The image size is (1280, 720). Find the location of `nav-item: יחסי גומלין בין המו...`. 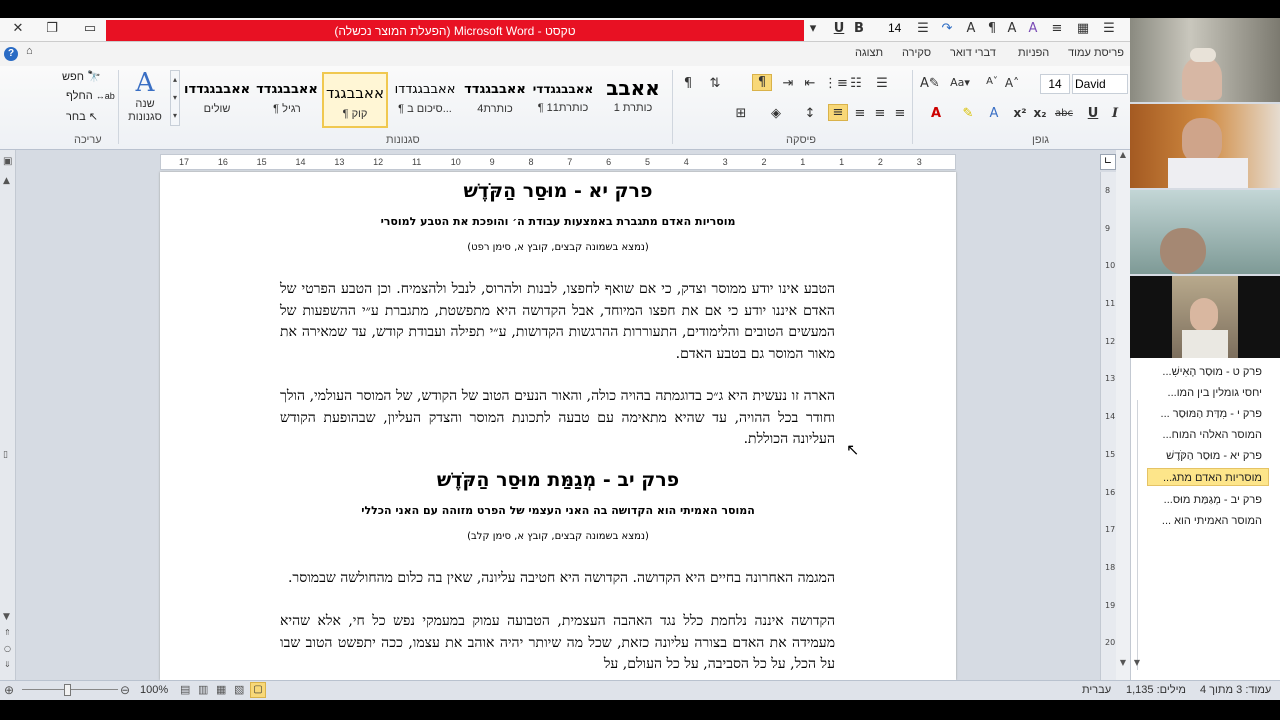

nav-item: יחסי גומלין בין המו... is located at coordinates (1208, 392).